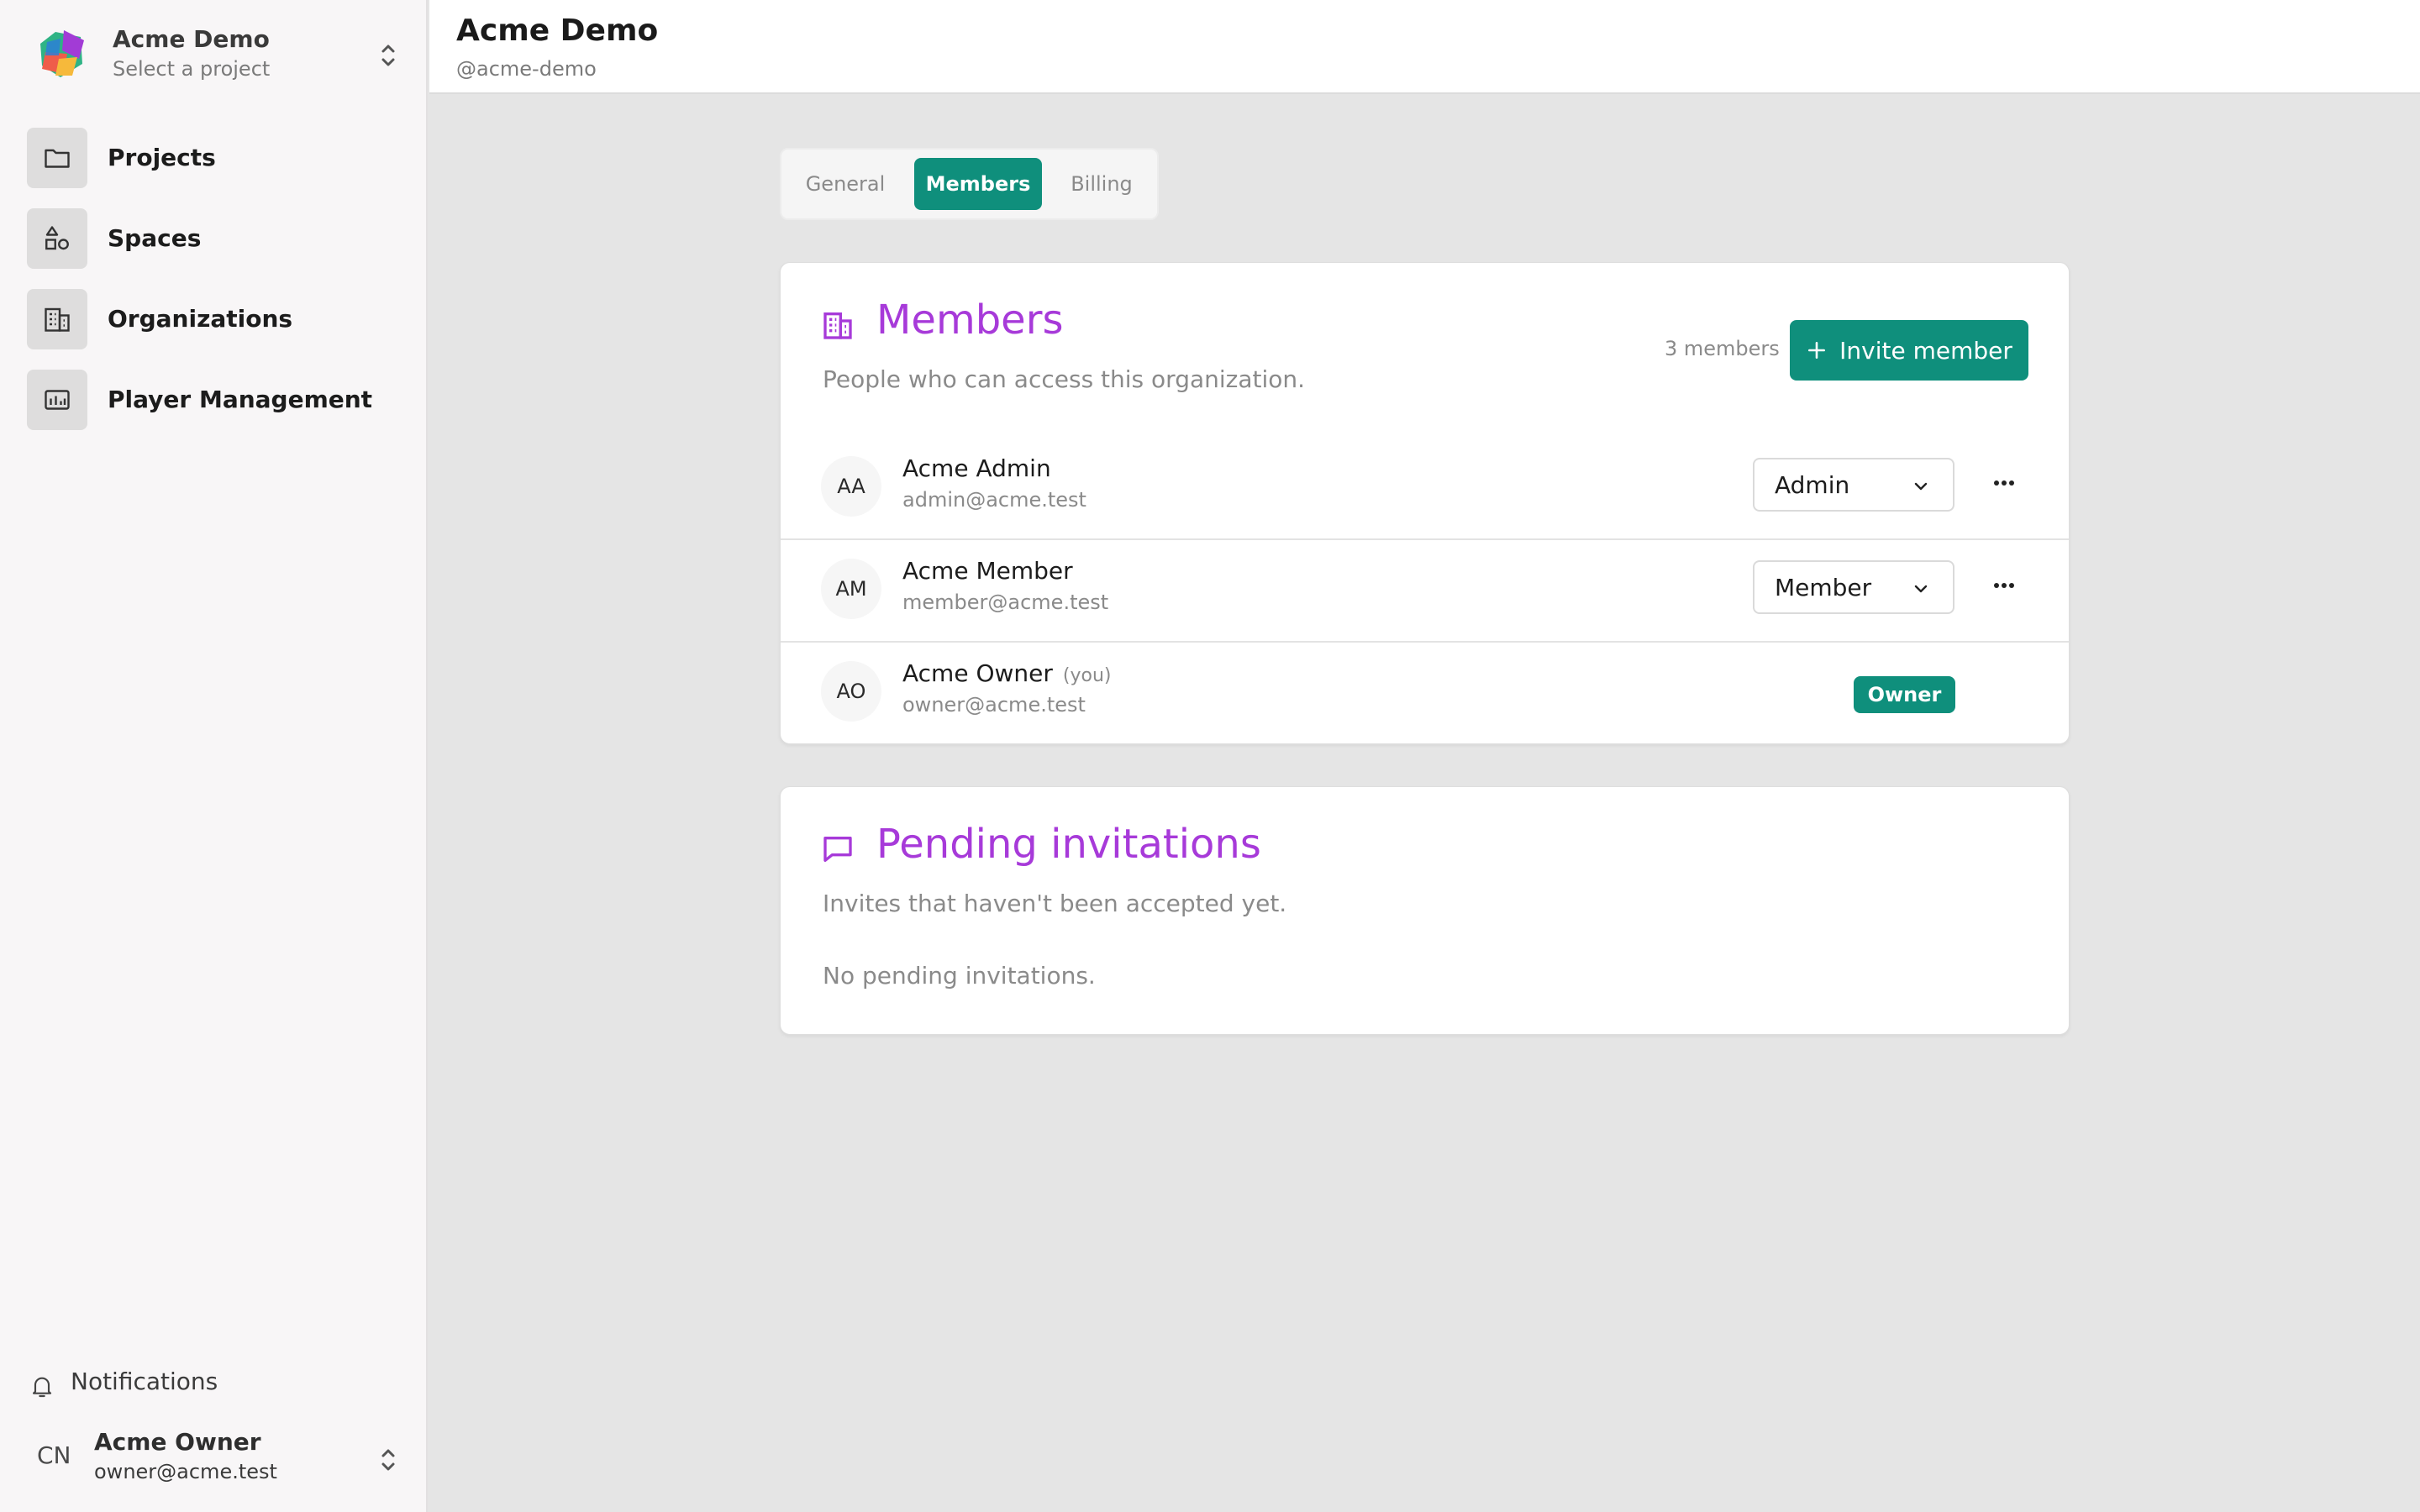  I want to click on chat-bubble-icon, so click(838, 849).